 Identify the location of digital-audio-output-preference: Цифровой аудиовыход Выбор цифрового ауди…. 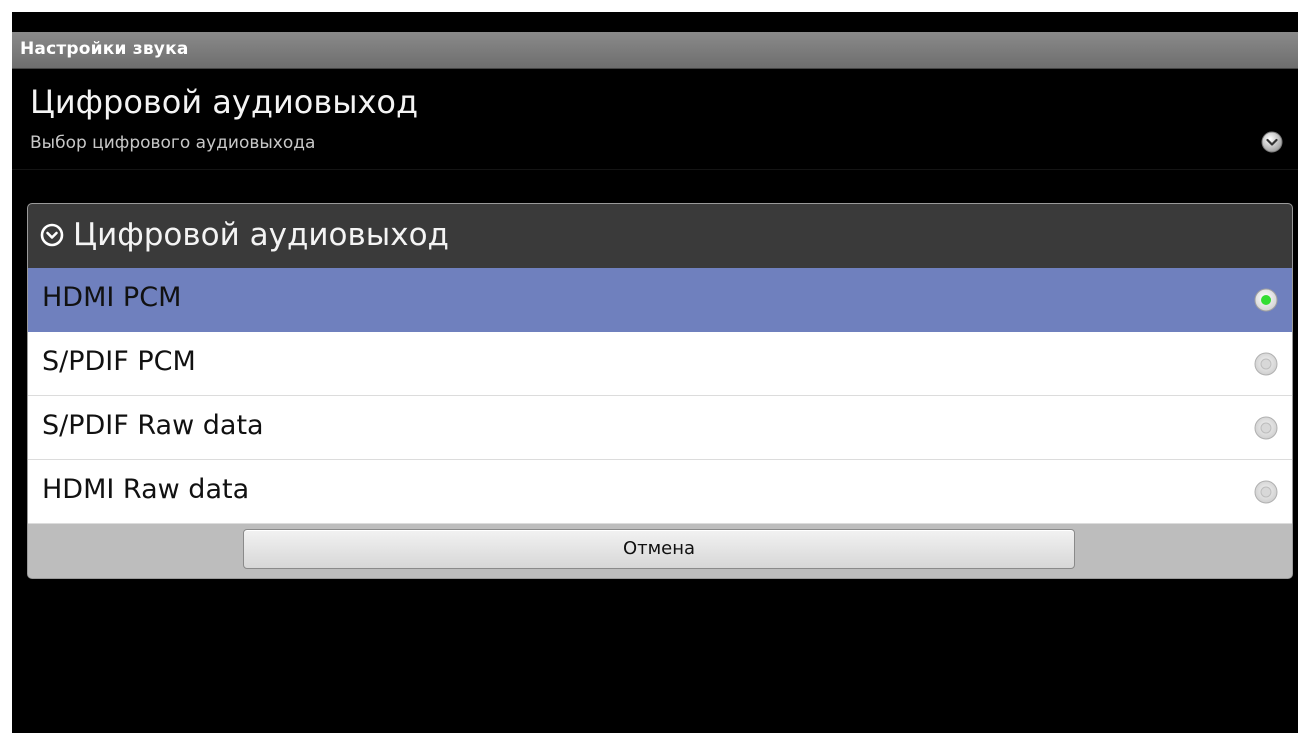
(655, 119).